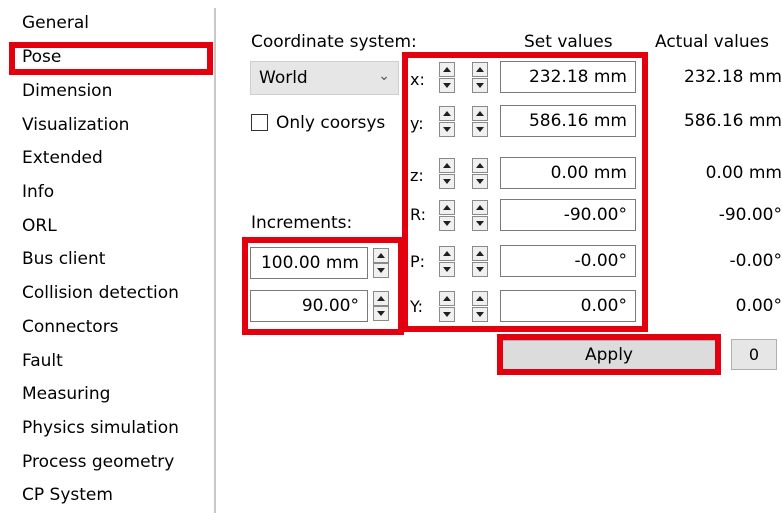  I want to click on y-coarse-down, so click(447, 129).